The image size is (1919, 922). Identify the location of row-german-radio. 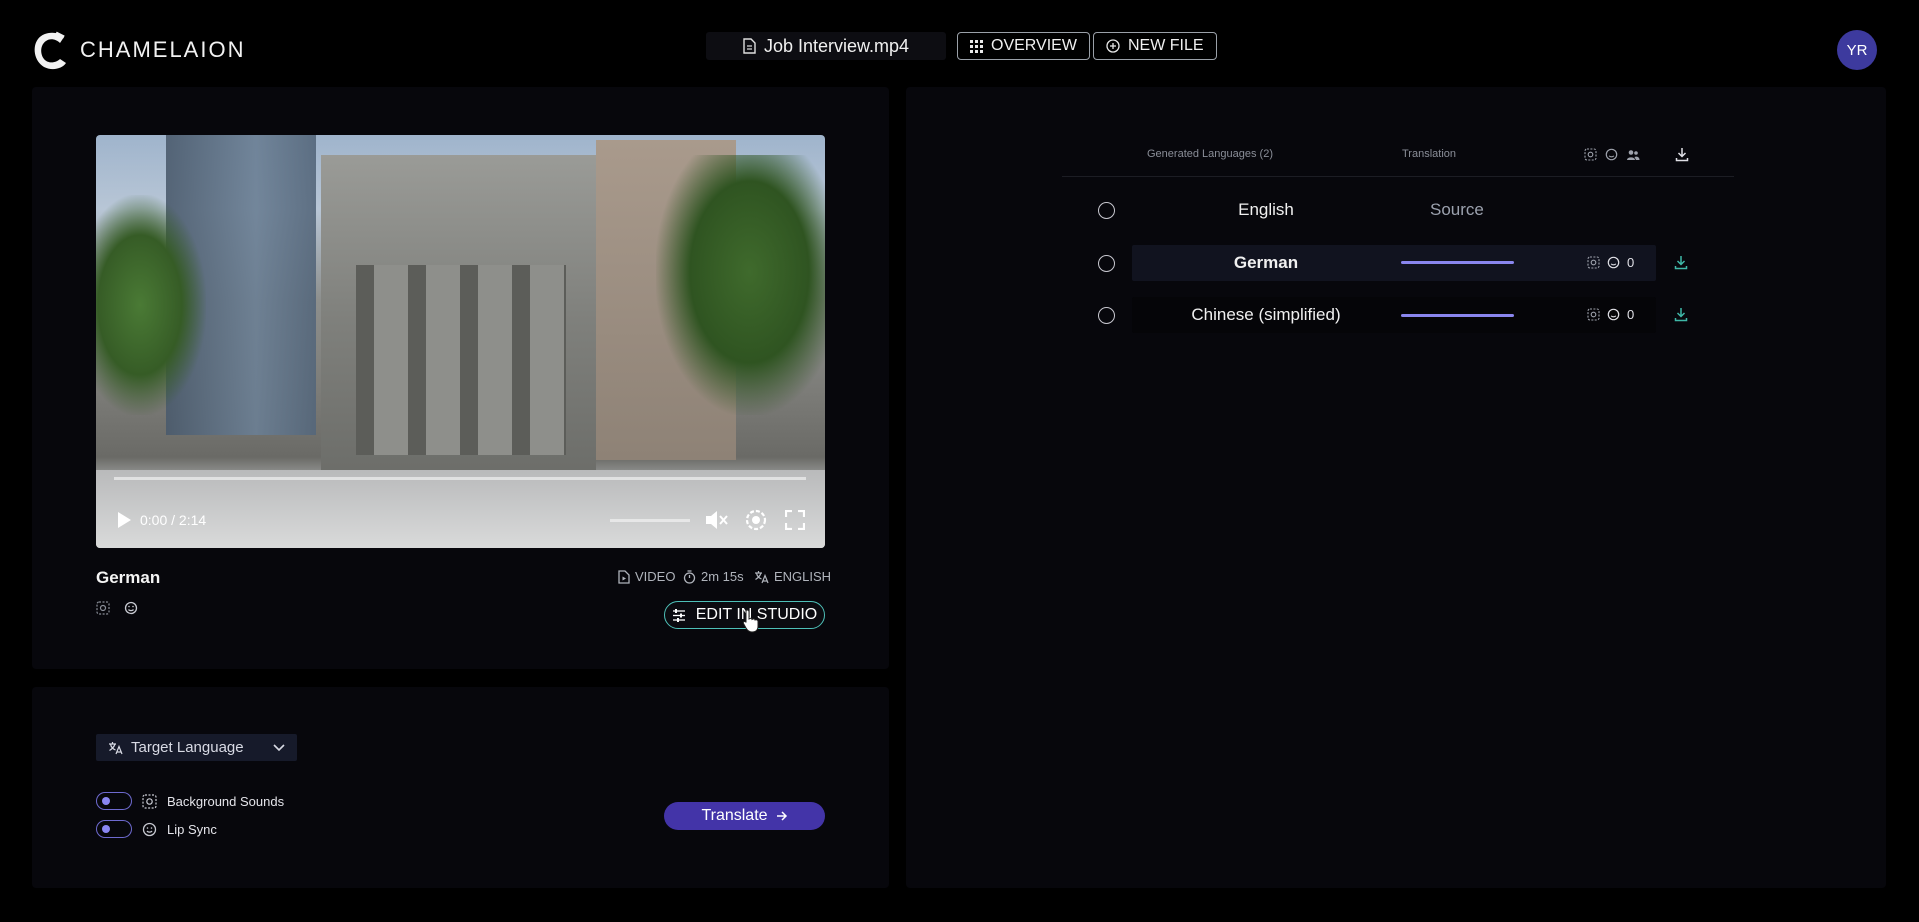
(1106, 263).